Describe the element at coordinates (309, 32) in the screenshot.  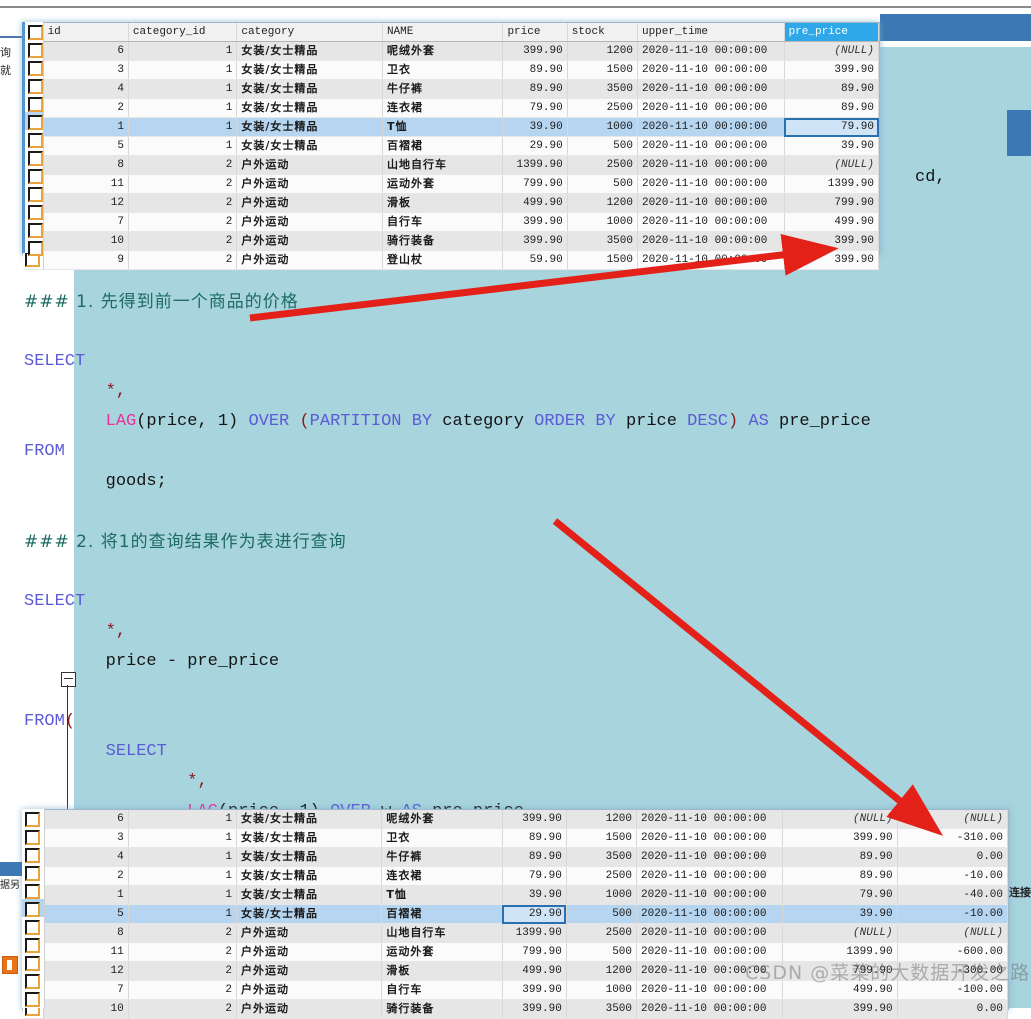
I see `column-header-category: category` at that location.